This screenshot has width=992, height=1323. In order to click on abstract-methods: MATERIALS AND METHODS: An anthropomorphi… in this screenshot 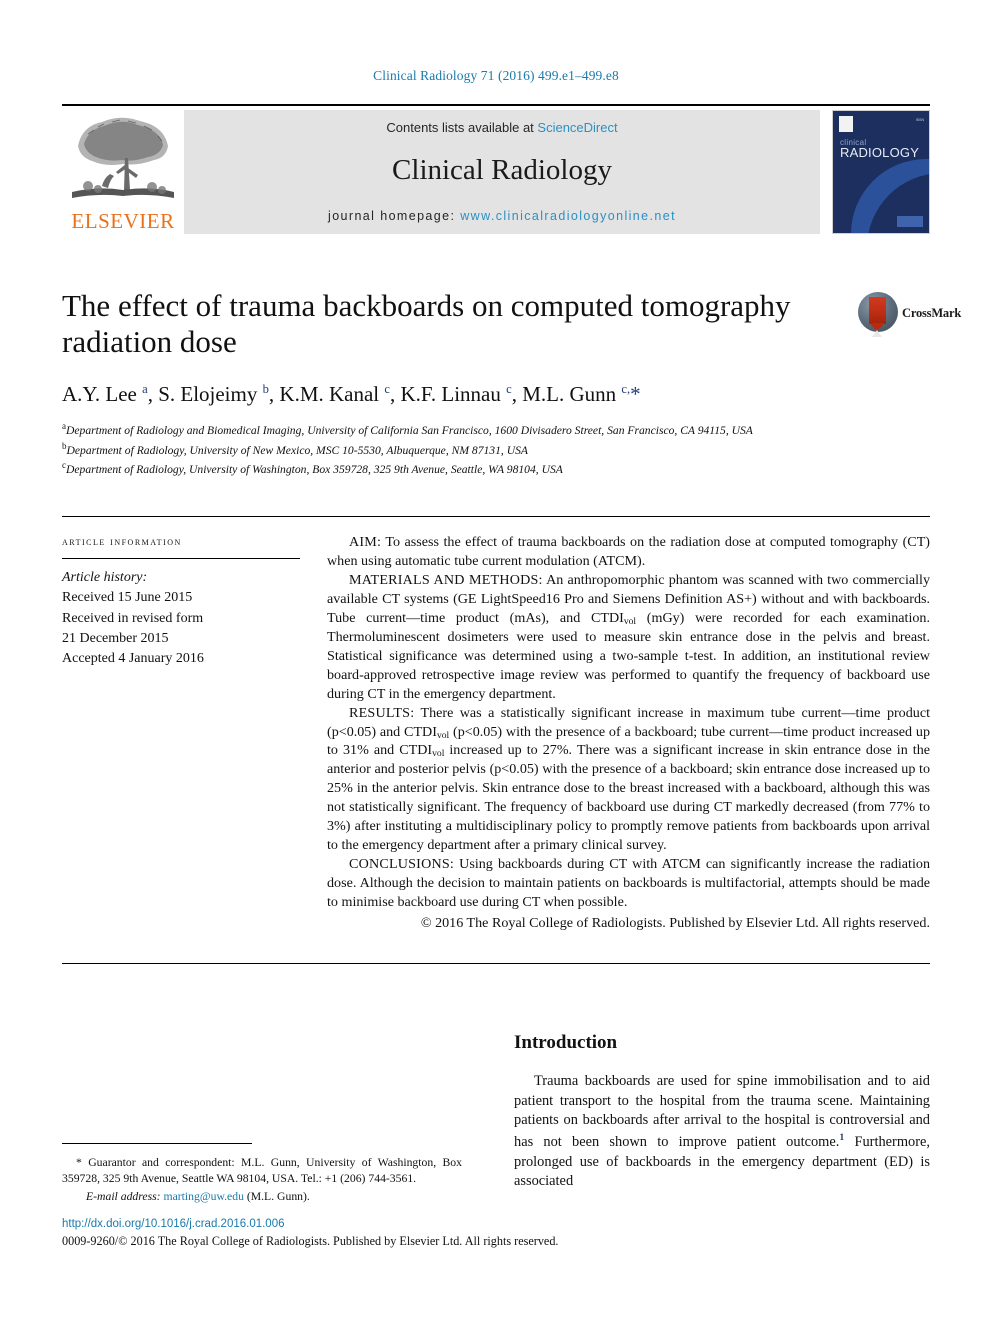, I will do `click(628, 637)`.